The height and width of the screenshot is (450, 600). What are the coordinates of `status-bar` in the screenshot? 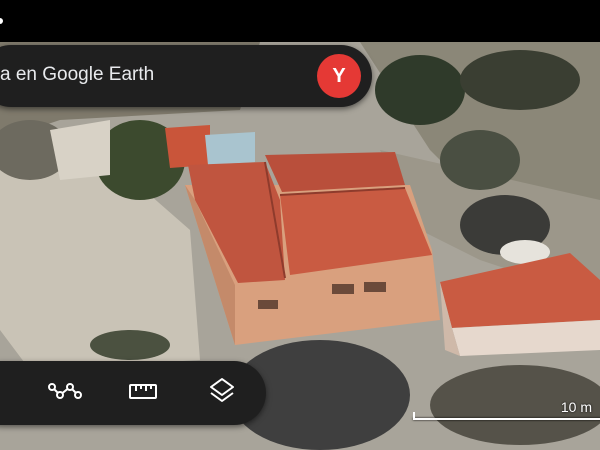 It's located at (300, 21).